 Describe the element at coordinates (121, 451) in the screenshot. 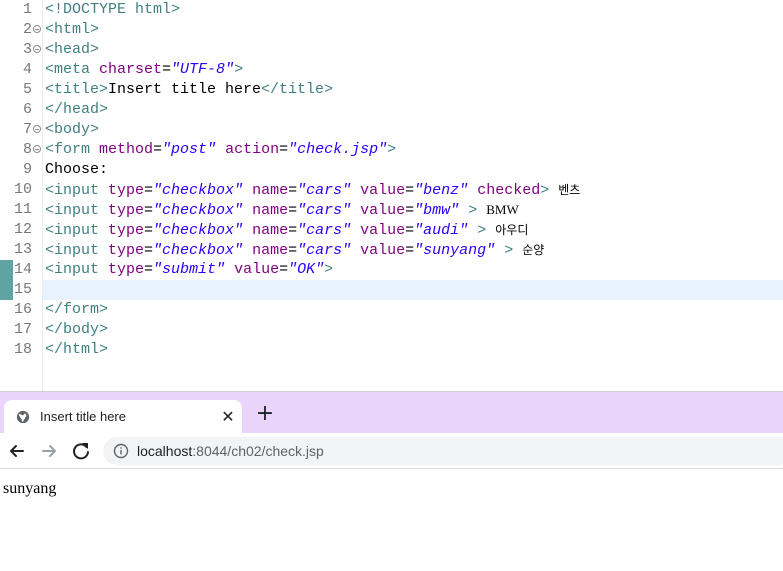

I see `info-icon` at that location.